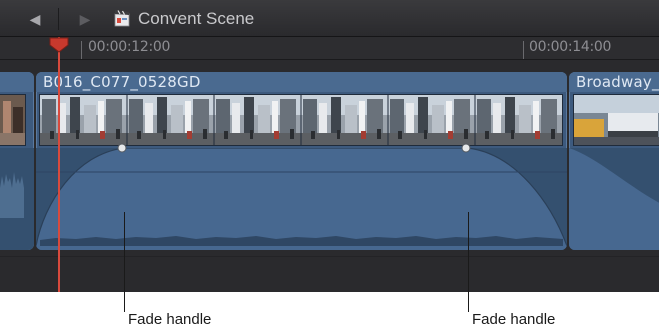 The height and width of the screenshot is (330, 659). What do you see at coordinates (301, 82) in the screenshot?
I see `clip-header: B016_C077_0528GD` at bounding box center [301, 82].